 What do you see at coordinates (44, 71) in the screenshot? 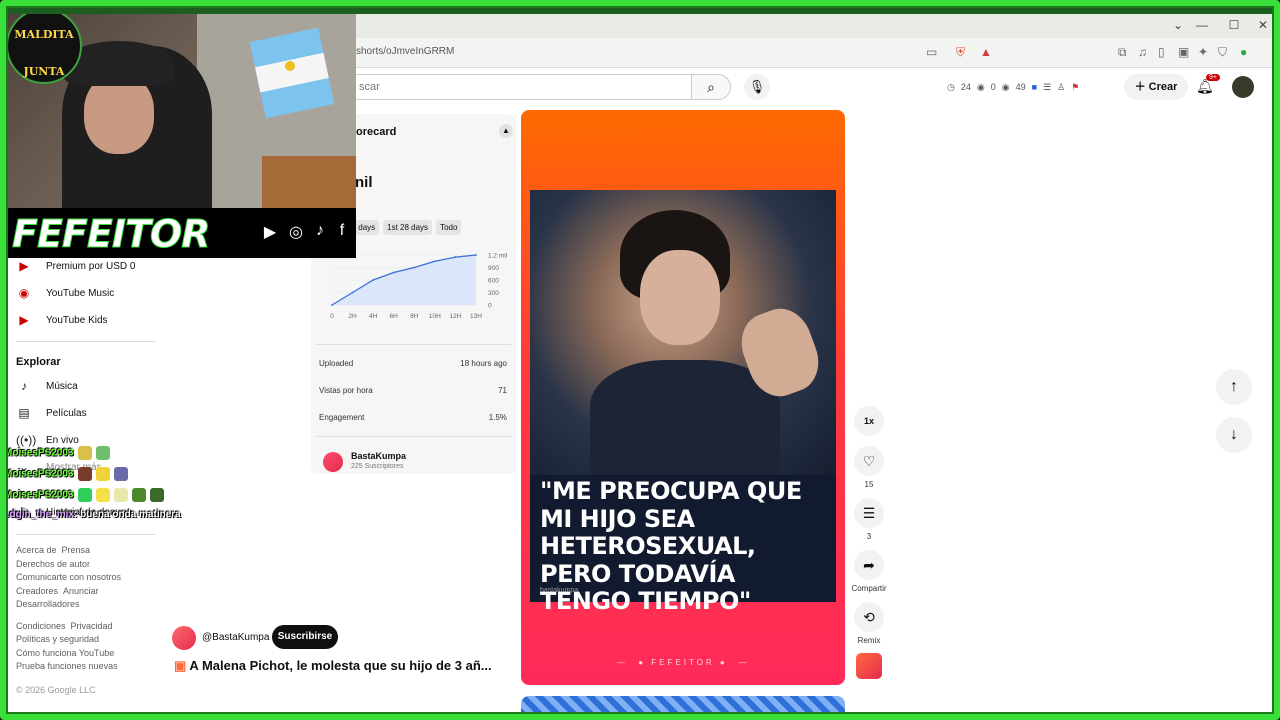
I see `logo-text-bottom: JUNTA` at bounding box center [44, 71].